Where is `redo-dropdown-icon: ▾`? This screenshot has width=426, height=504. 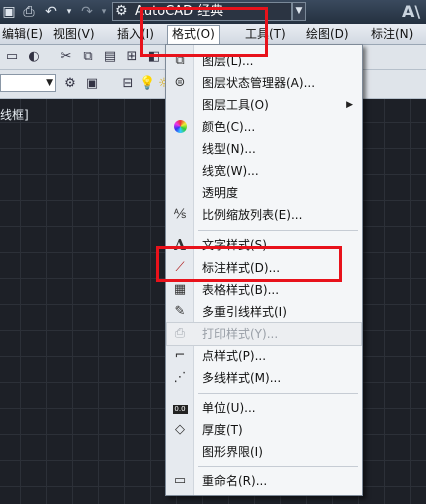
redo-dropdown-icon: ▾ is located at coordinates (104, 12).